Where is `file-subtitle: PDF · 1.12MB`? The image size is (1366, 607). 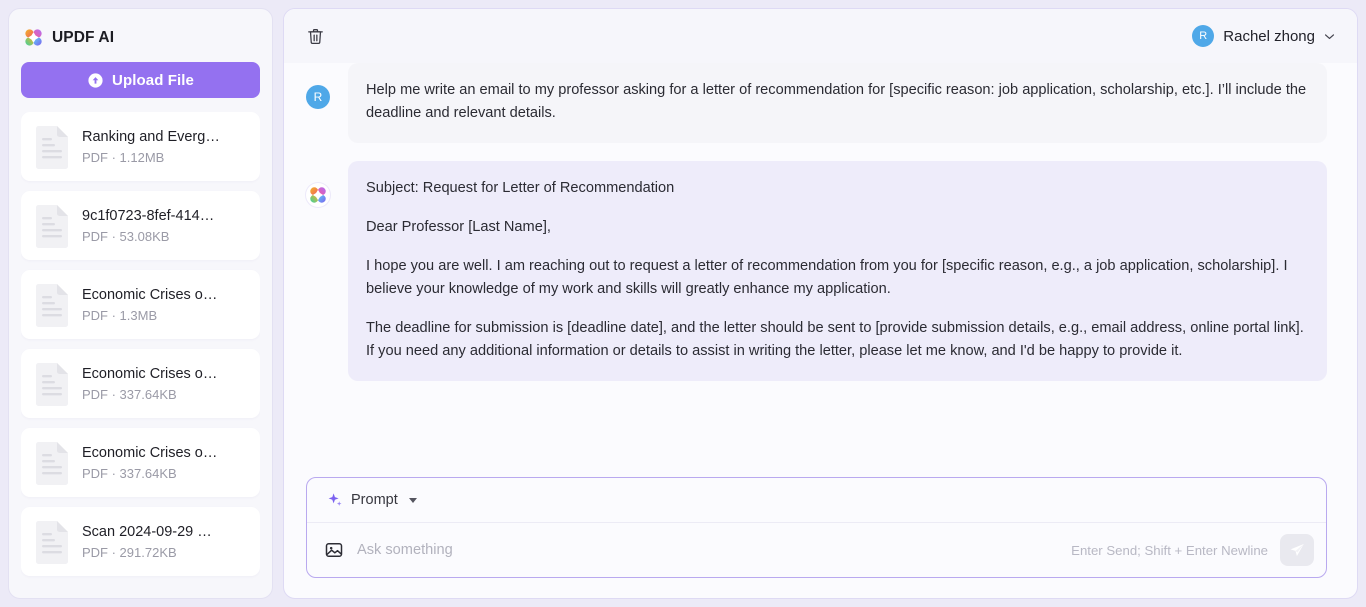
file-subtitle: PDF · 1.12MB is located at coordinates (123, 157).